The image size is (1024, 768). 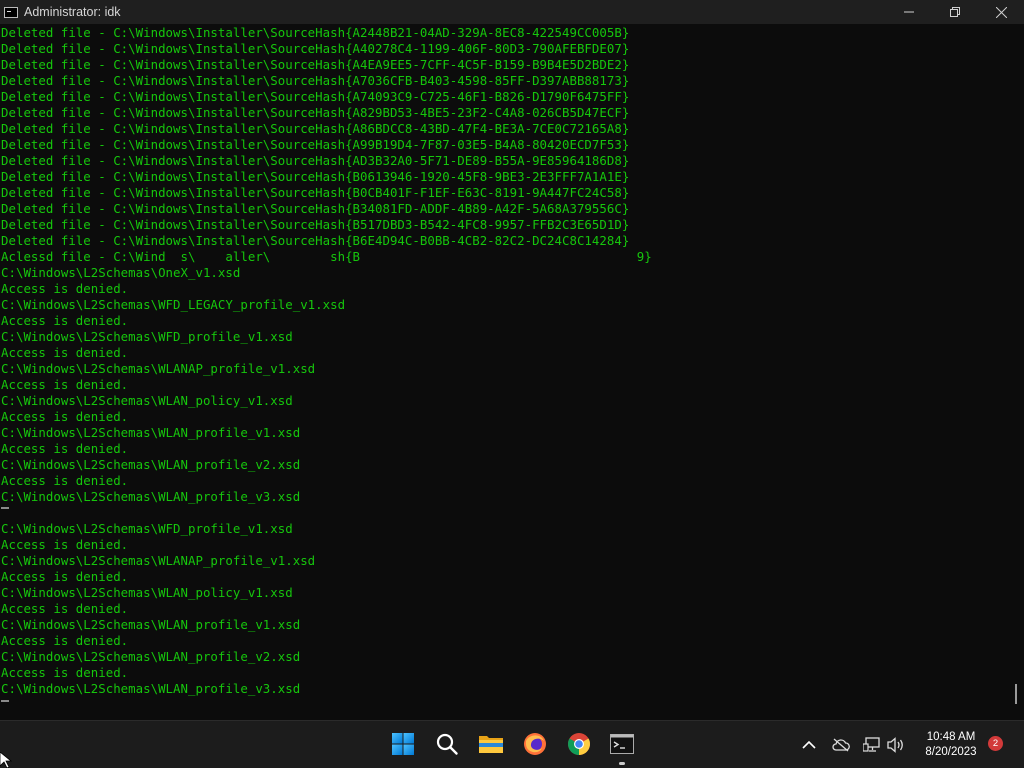 What do you see at coordinates (872, 745) in the screenshot?
I see `network-icon` at bounding box center [872, 745].